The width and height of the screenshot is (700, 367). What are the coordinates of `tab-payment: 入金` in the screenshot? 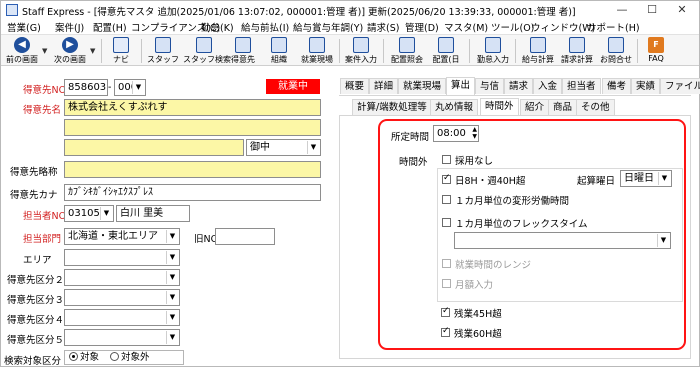 It's located at (548, 86).